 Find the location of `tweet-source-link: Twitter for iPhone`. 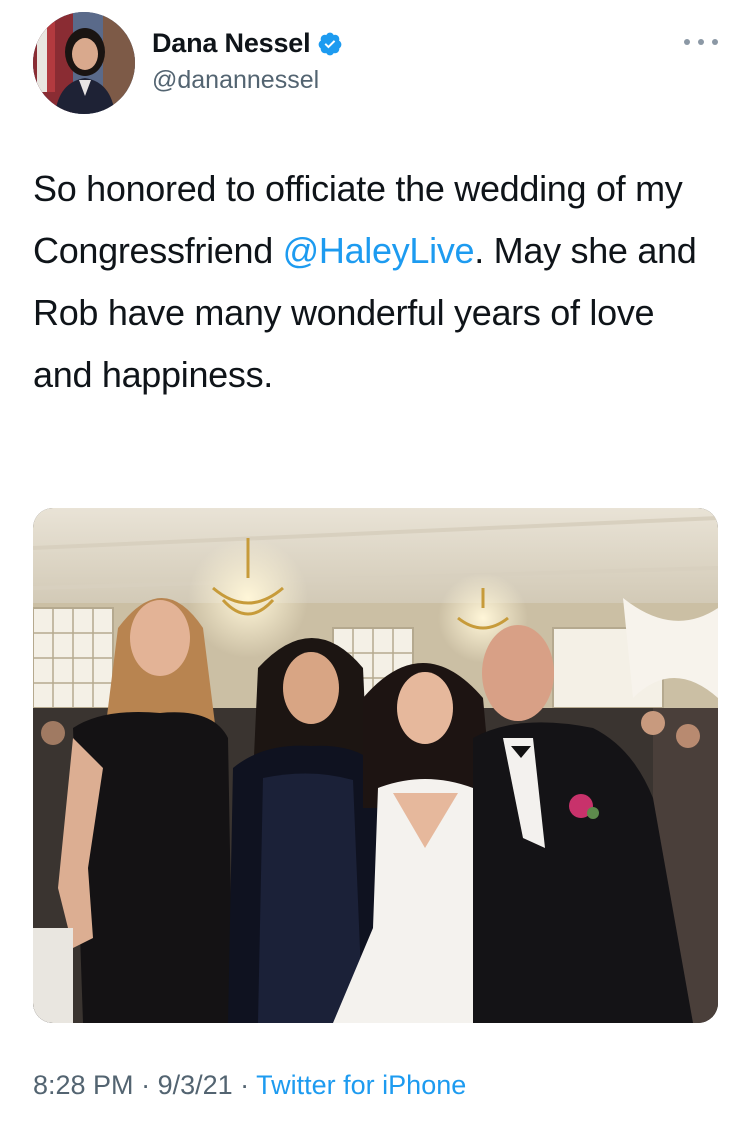

tweet-source-link: Twitter for iPhone is located at coordinates (361, 1085).